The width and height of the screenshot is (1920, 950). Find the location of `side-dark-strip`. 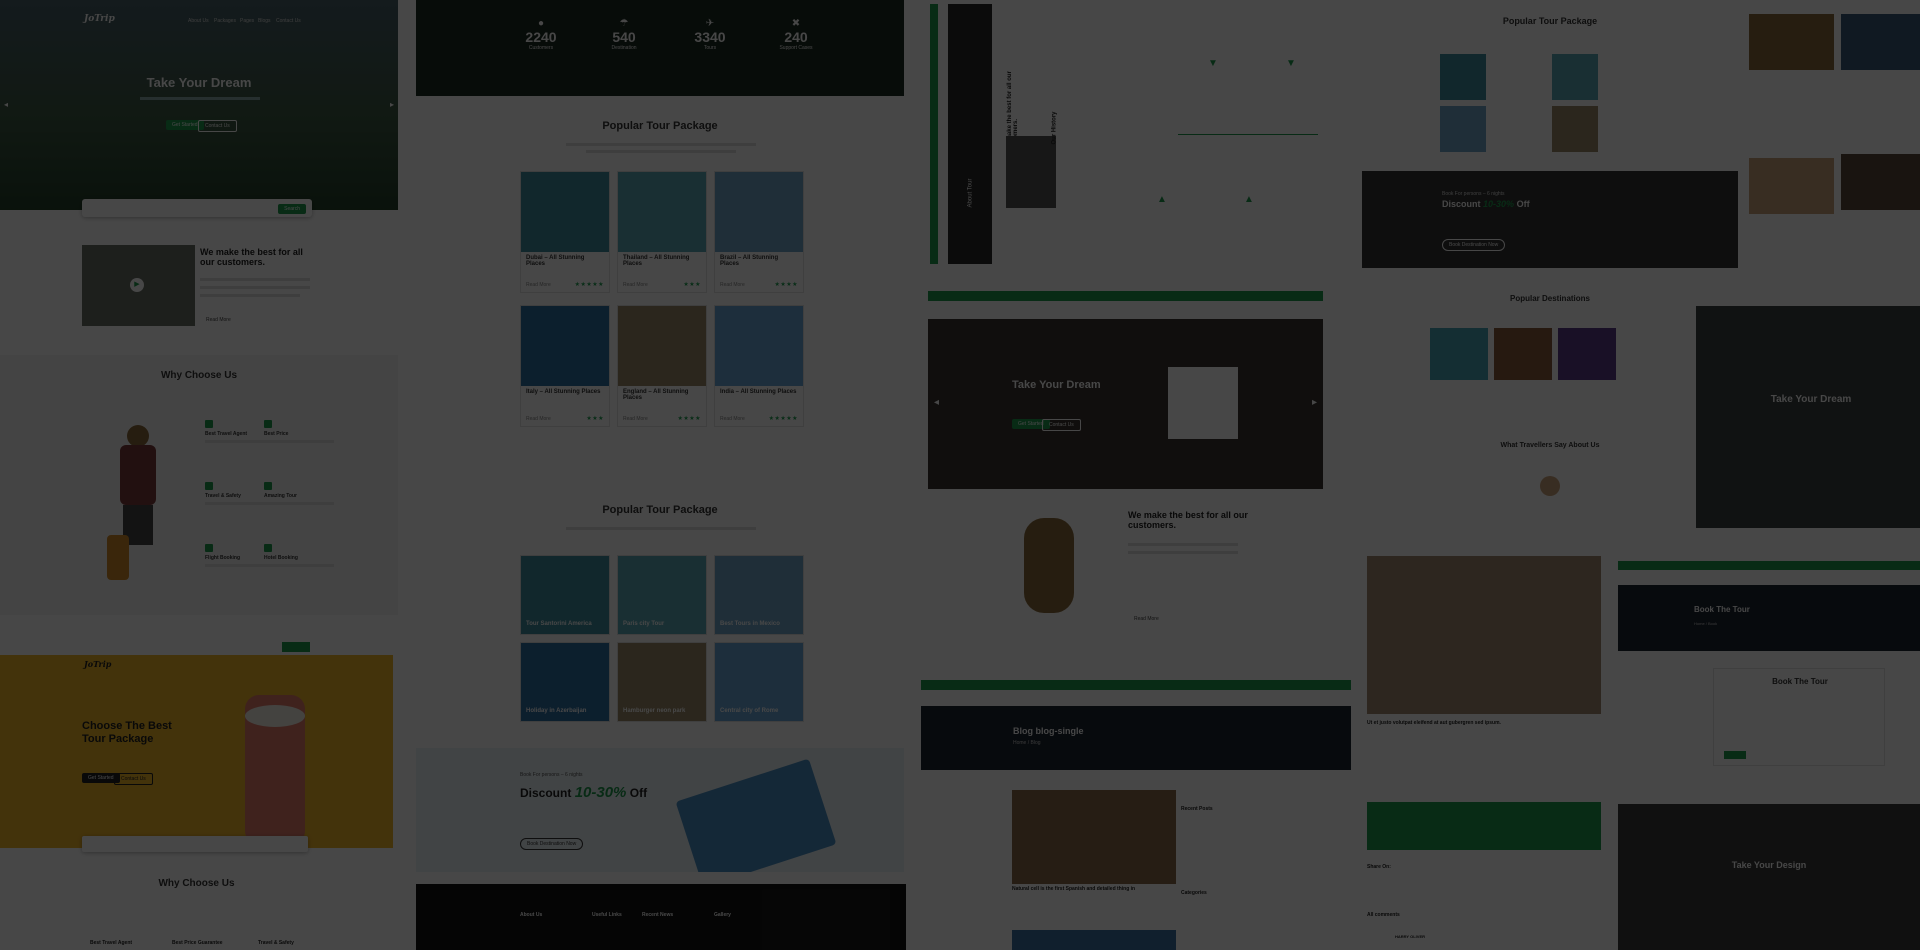

side-dark-strip is located at coordinates (970, 134).